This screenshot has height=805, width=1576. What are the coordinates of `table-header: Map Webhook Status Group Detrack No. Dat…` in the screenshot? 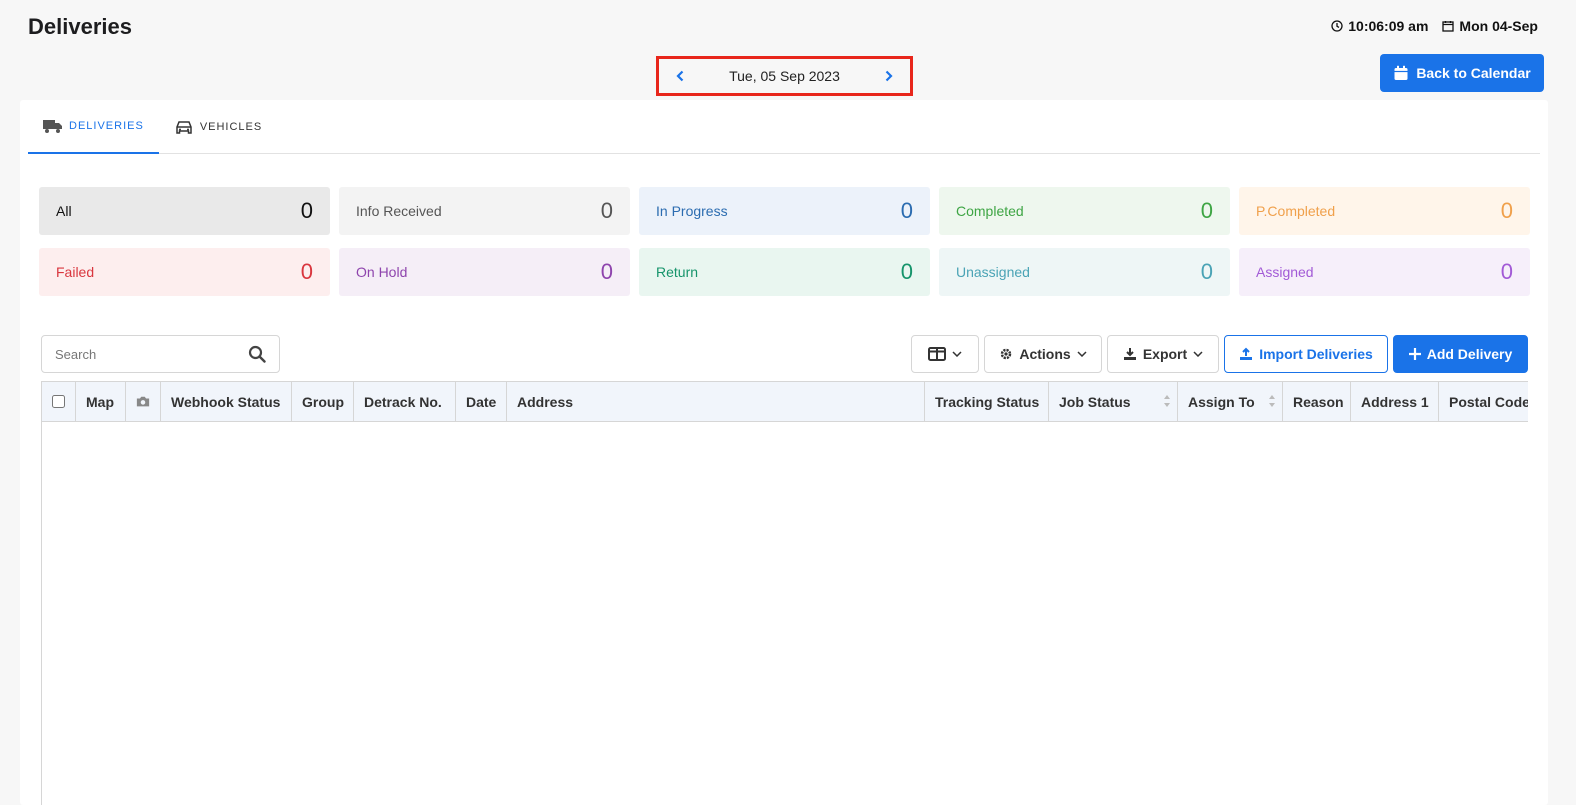 It's located at (785, 401).